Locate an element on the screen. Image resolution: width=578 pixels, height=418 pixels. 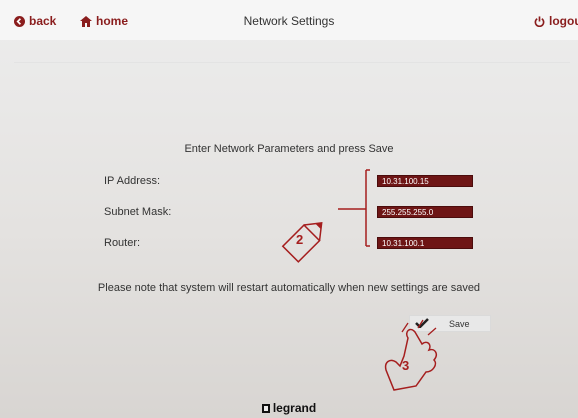
save-label: Save is located at coordinates (459, 323).